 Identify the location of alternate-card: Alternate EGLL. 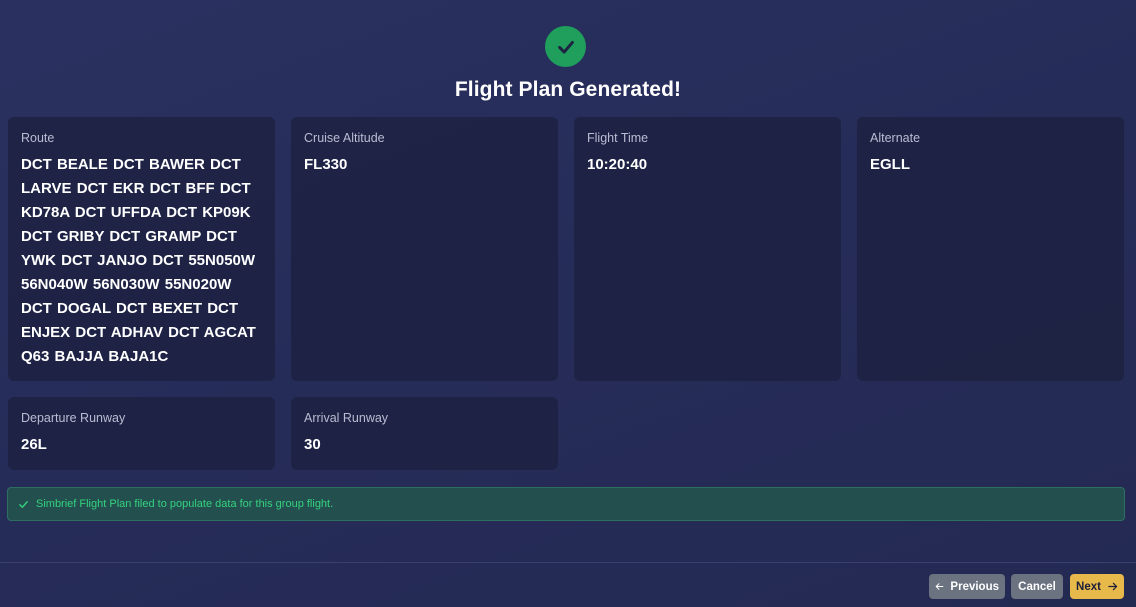
(990, 249).